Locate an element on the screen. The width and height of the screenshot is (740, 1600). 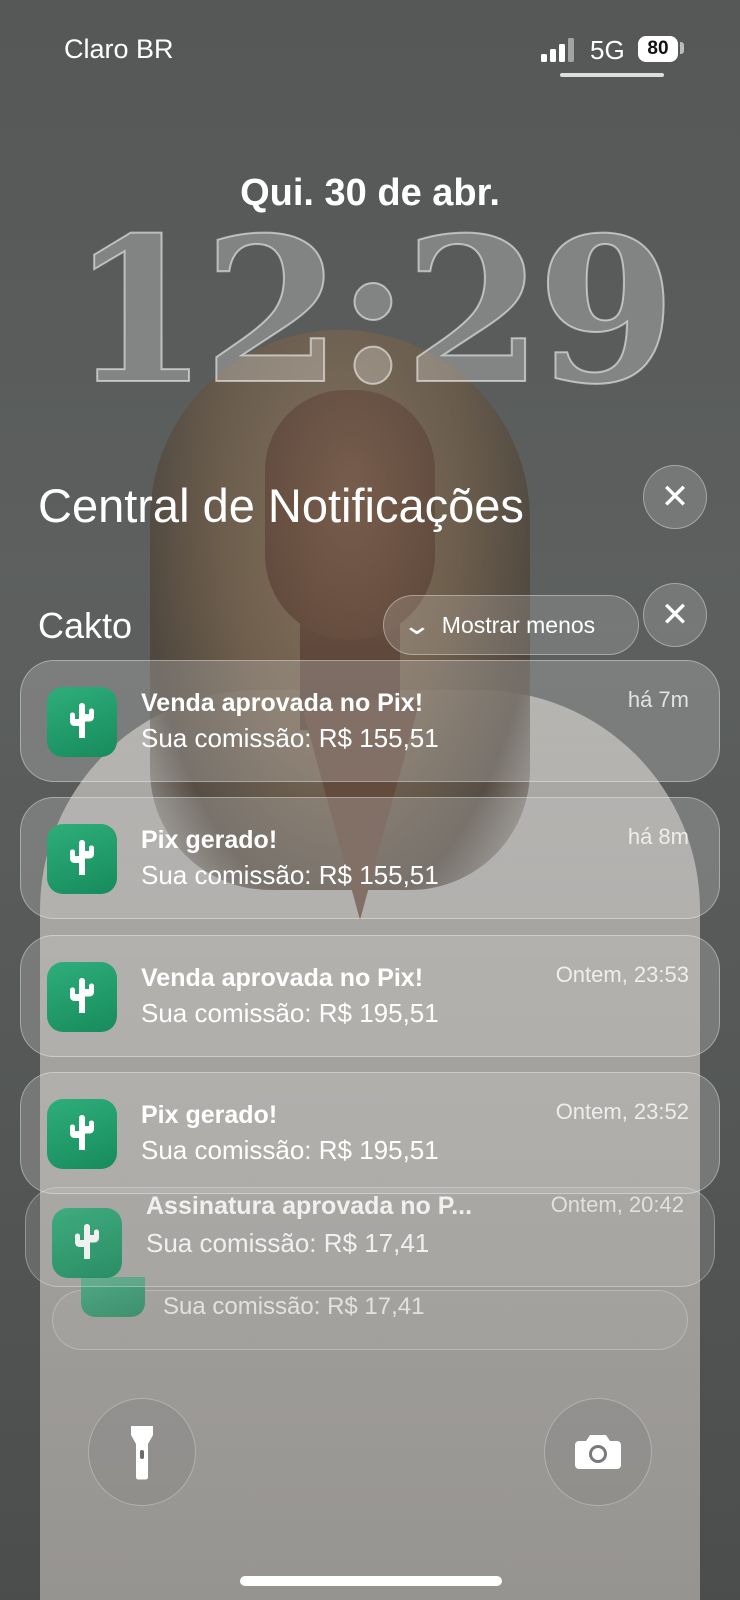
flashlight-icon is located at coordinates (142, 1453).